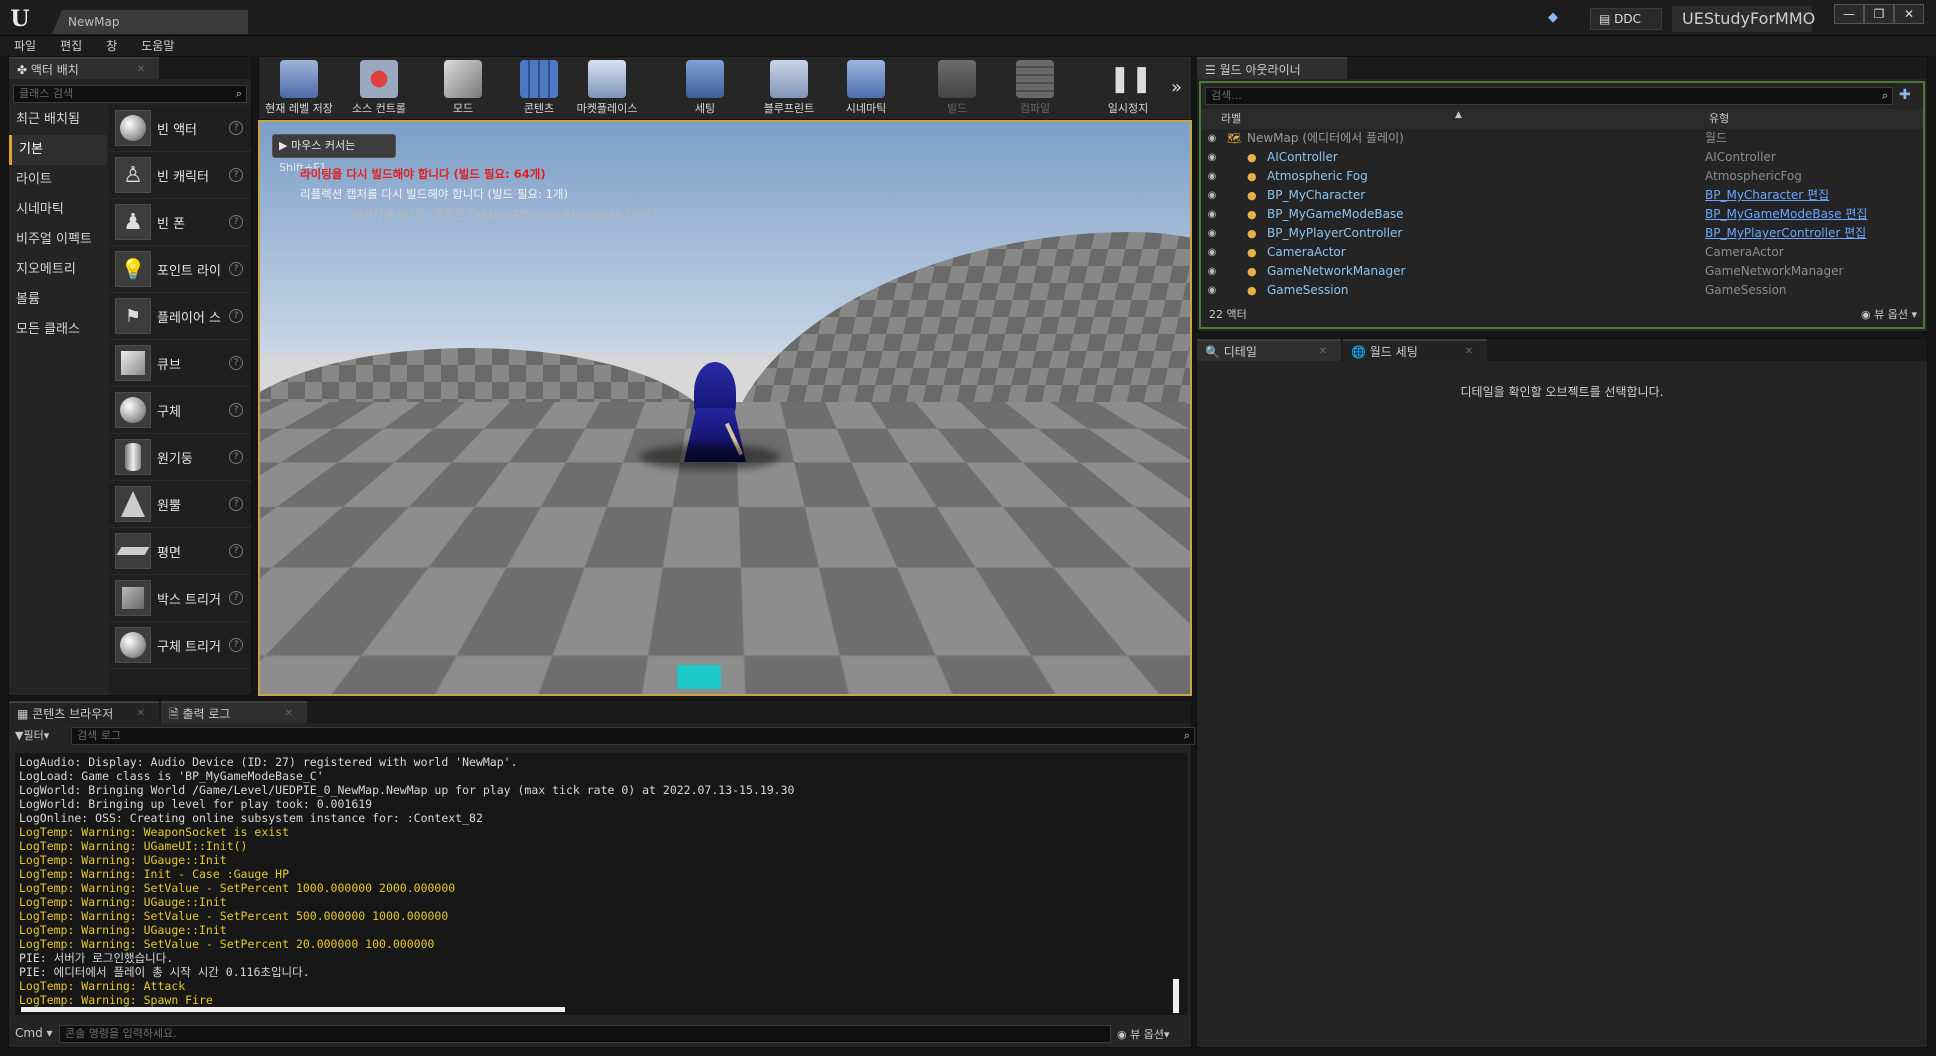 The width and height of the screenshot is (1936, 1056). I want to click on learn-icon: ◆, so click(1557, 18).